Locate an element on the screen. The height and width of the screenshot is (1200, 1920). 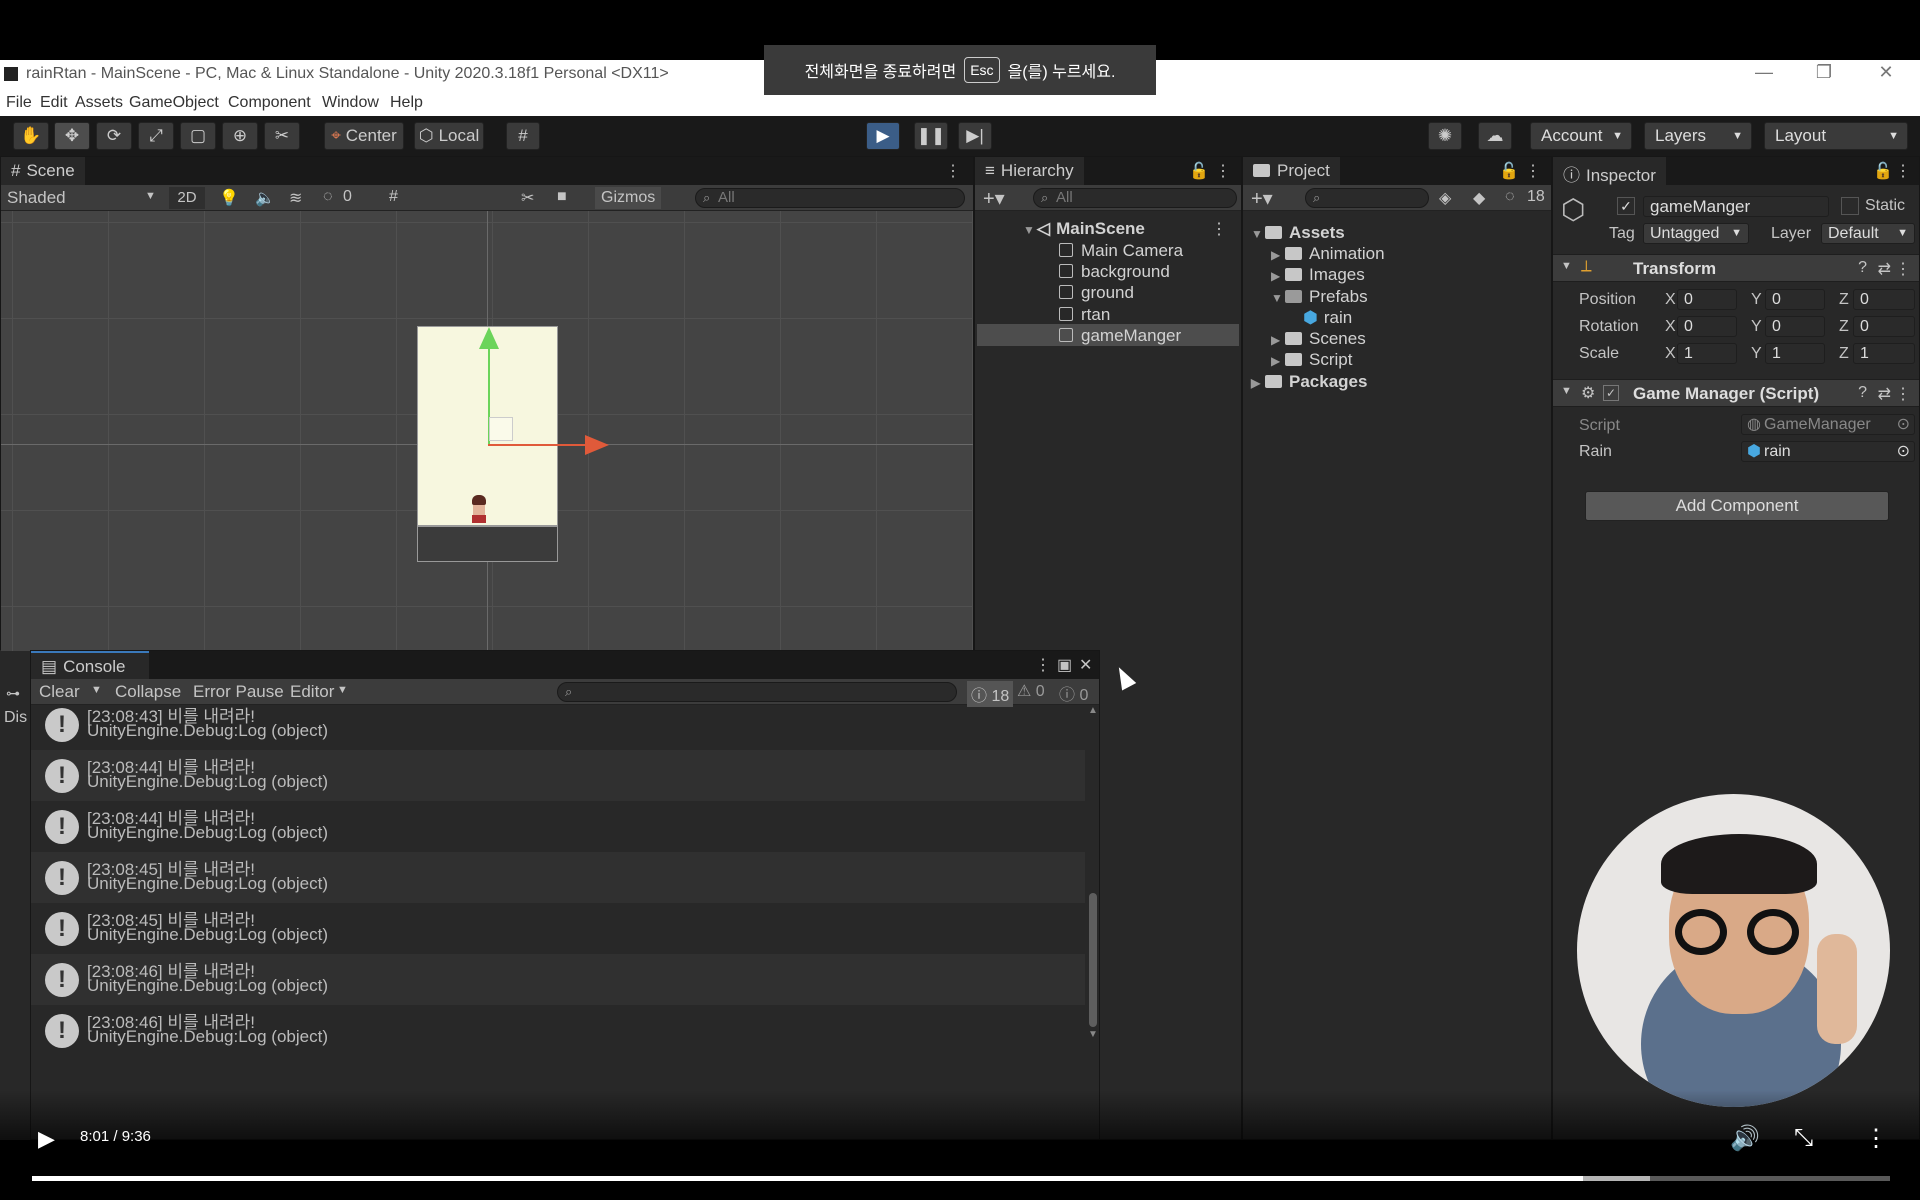
transform-tool-icon: ⊕ is located at coordinates (240, 136).